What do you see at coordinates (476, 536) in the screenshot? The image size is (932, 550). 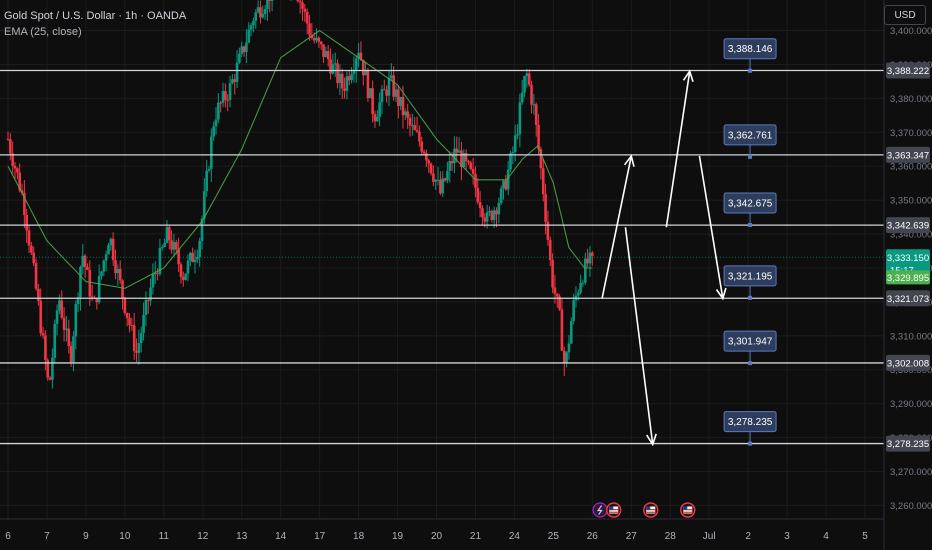 I see `time-tick-label: 21` at bounding box center [476, 536].